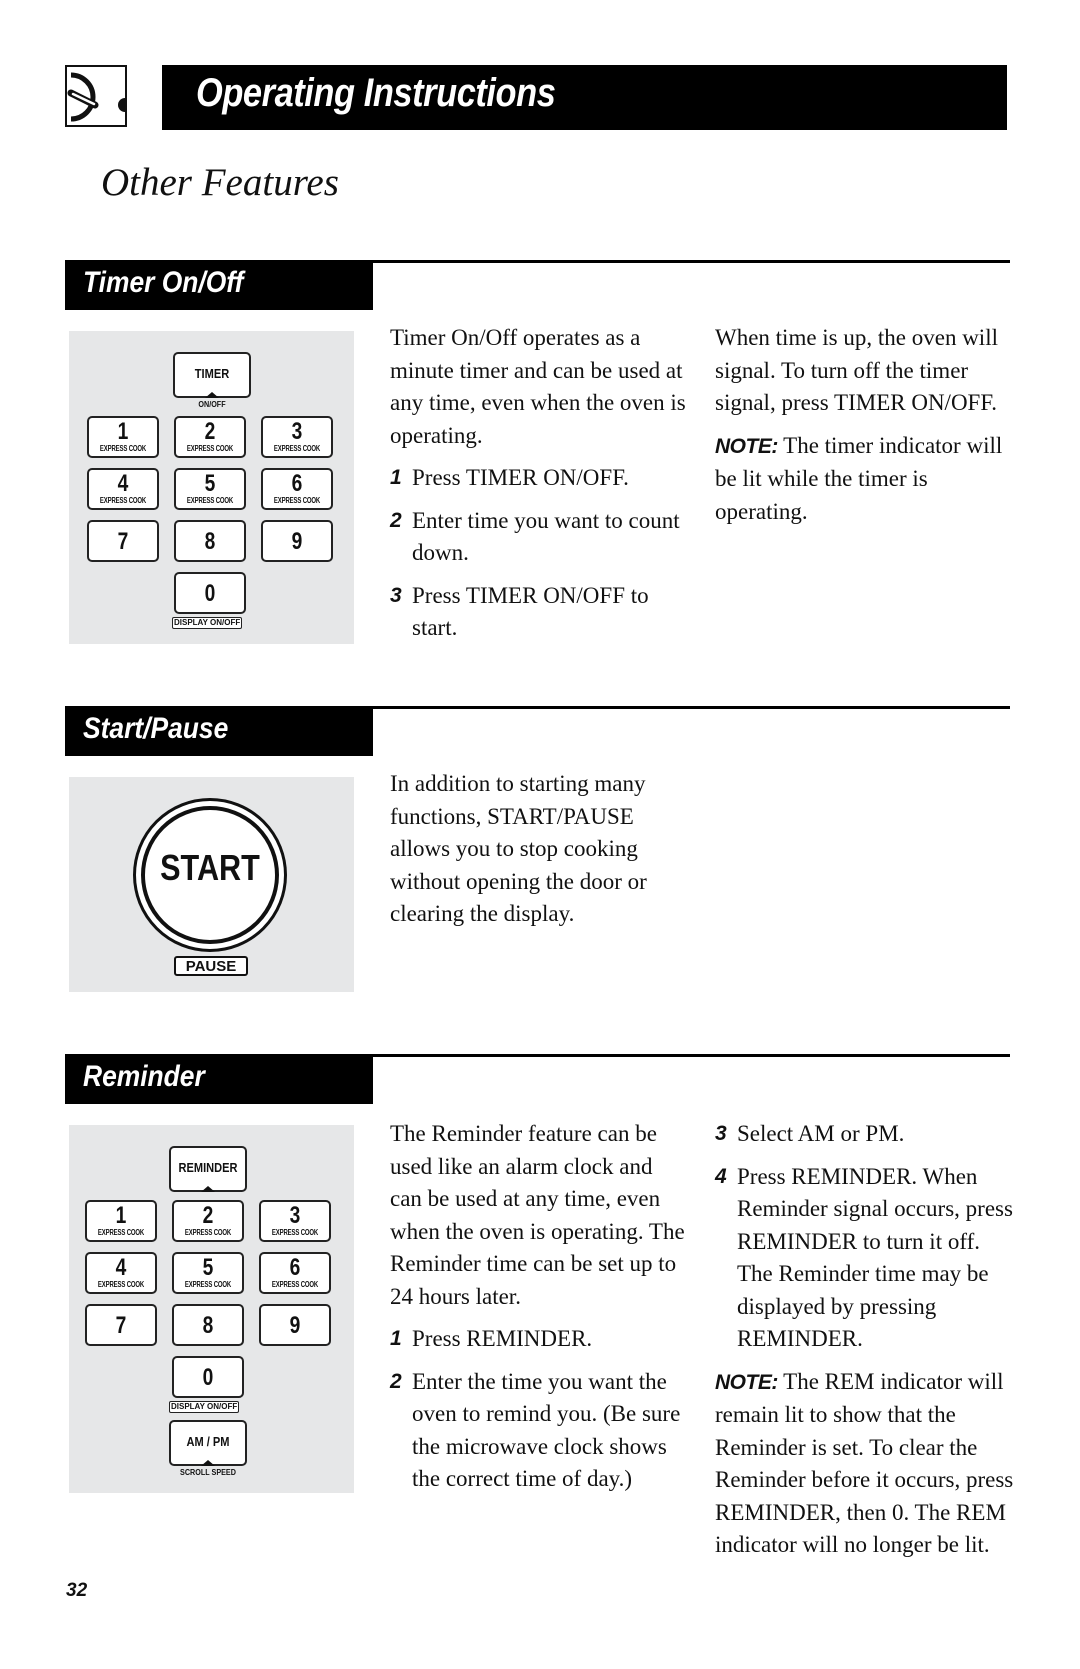  I want to click on step-item: 3 Select AM or PM., so click(865, 1134).